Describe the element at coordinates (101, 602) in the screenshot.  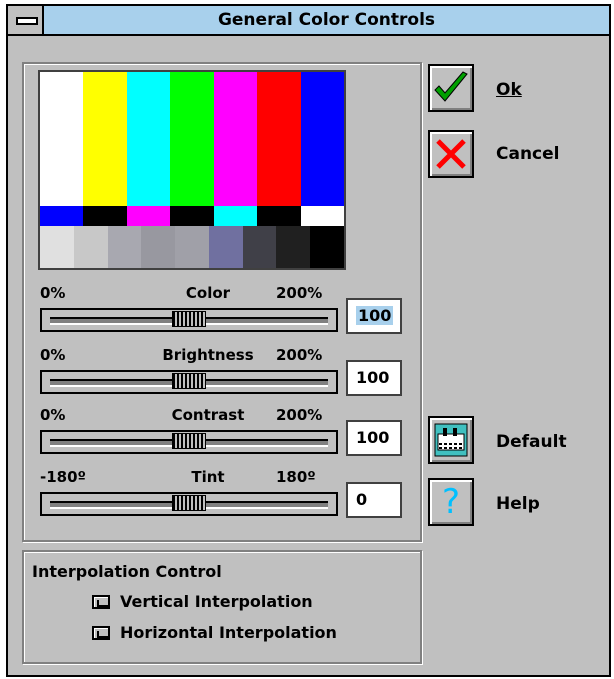
I see `vertical-interpolation-checkbox` at that location.